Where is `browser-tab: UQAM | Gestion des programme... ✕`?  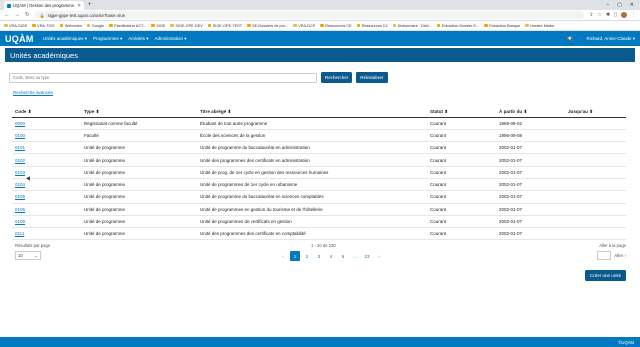 browser-tab: UQAM | Gestion des programme... ✕ is located at coordinates (44, 5).